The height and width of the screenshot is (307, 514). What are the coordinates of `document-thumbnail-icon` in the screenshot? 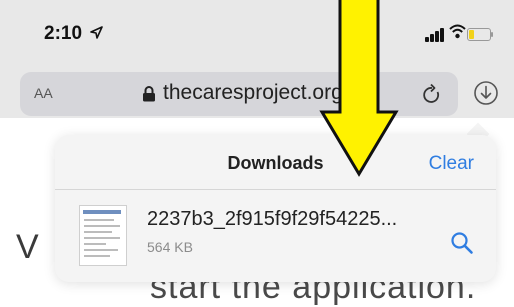 It's located at (103, 235).